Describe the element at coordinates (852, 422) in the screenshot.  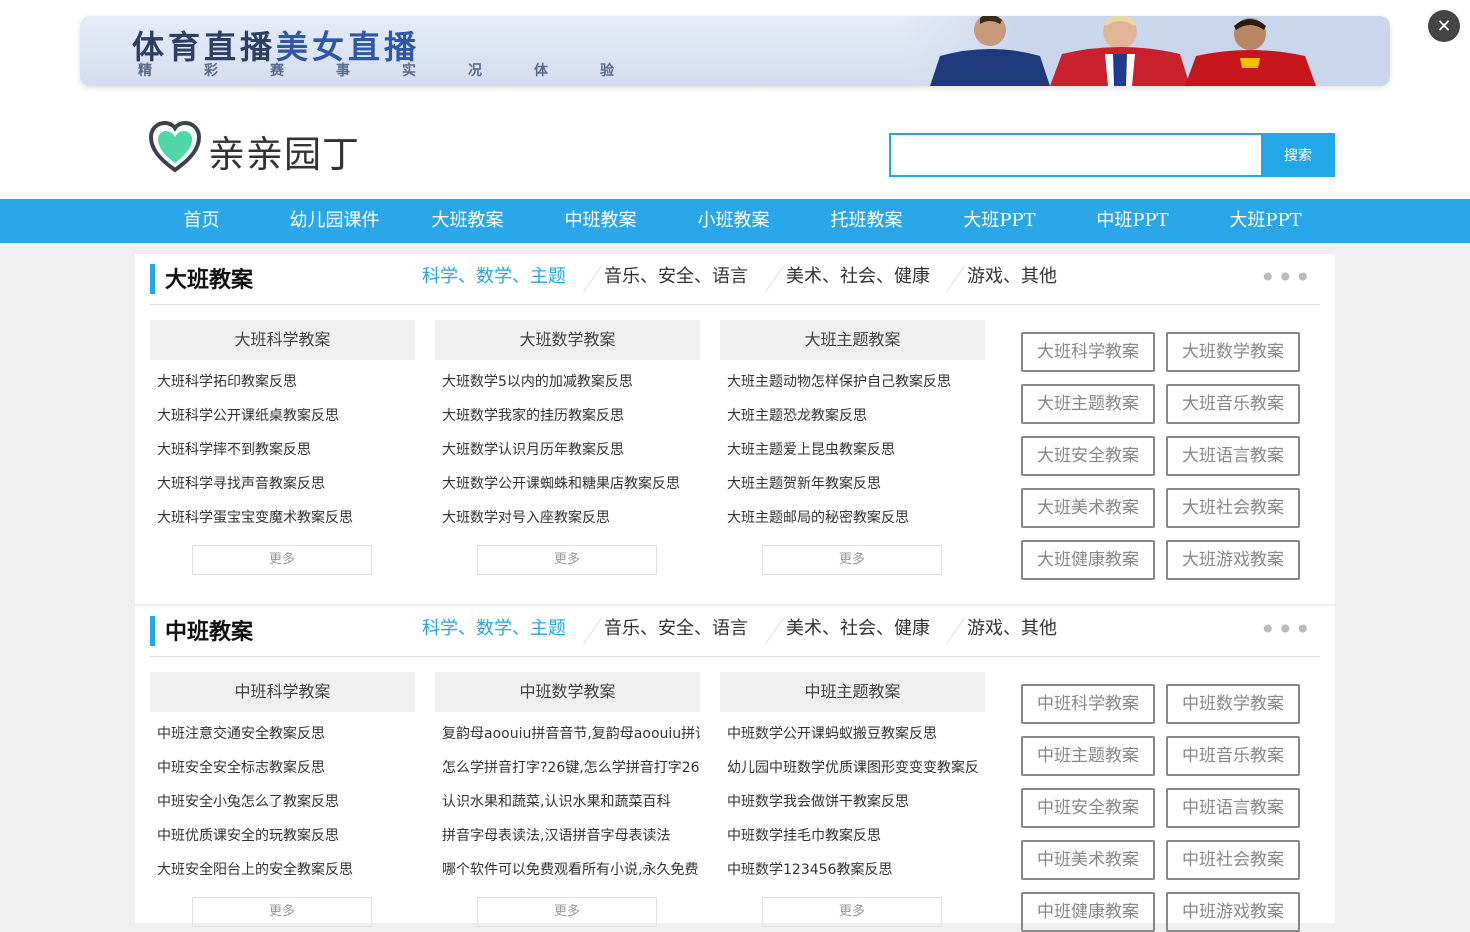
I see `list-item: 大班主题恐龙教案反思` at that location.